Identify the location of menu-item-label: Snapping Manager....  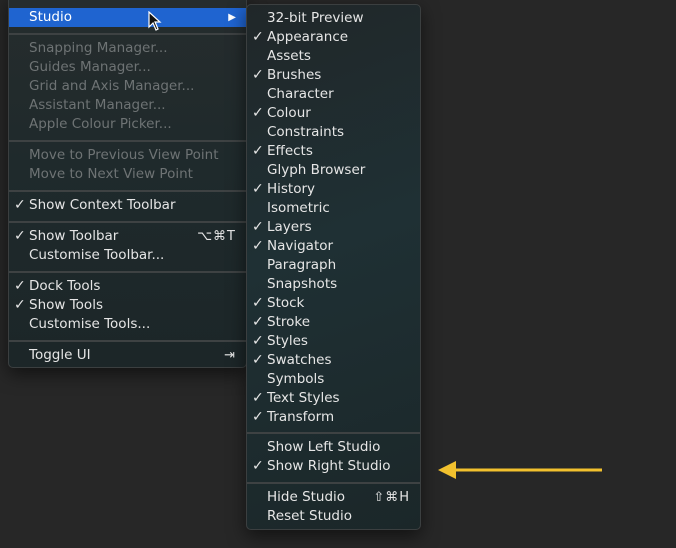
(98, 48).